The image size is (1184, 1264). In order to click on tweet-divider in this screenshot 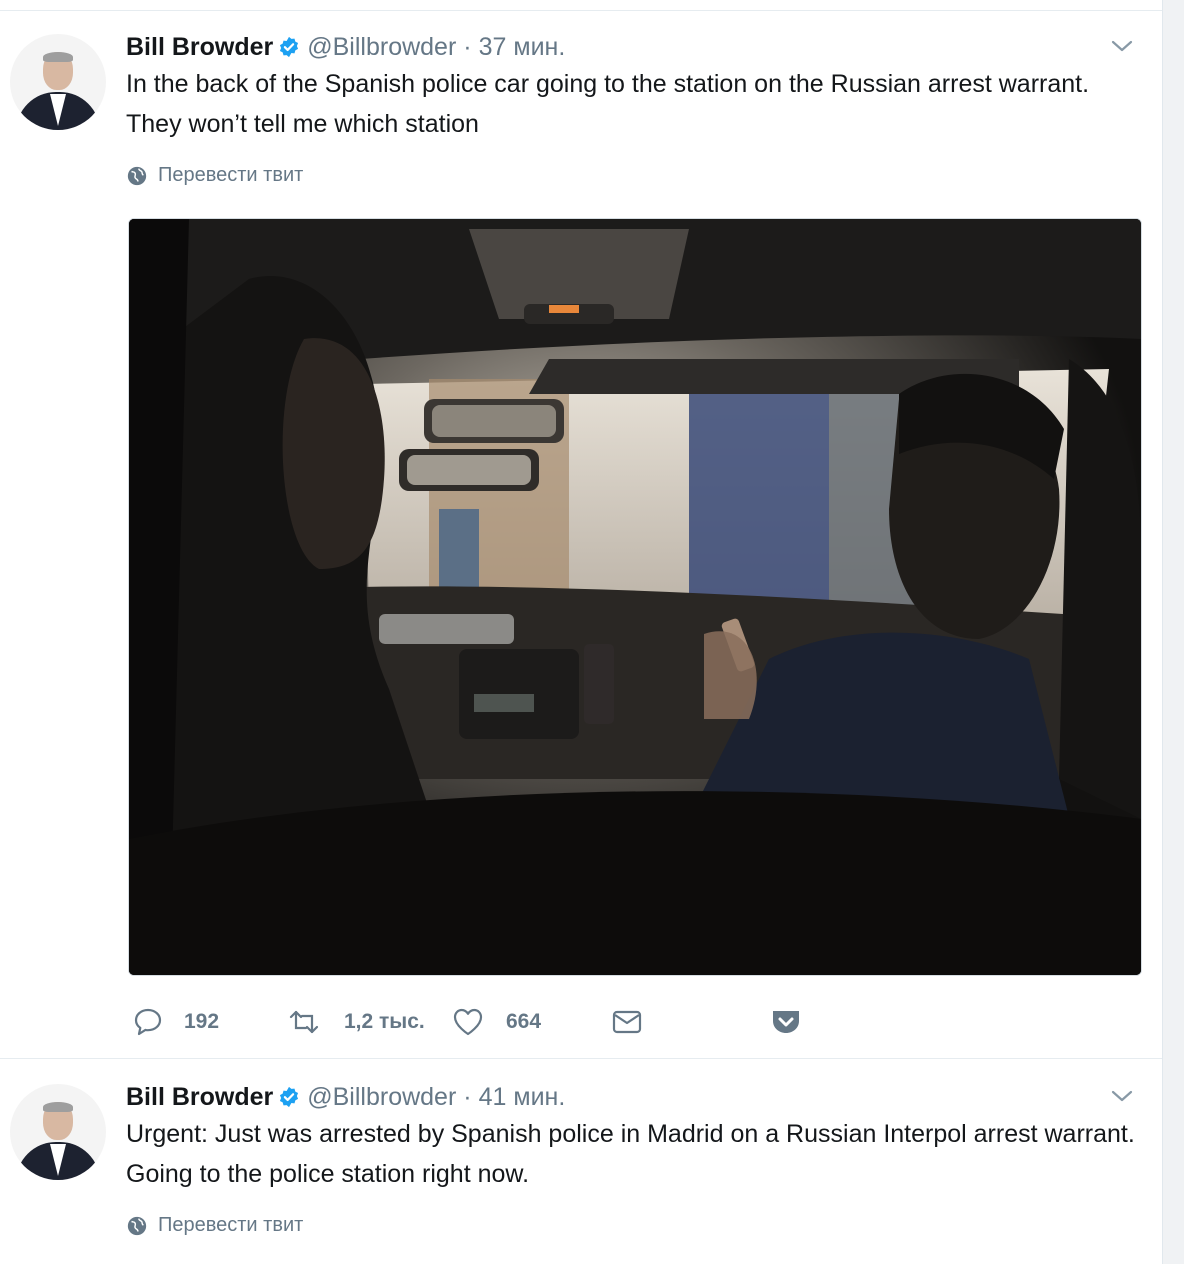, I will do `click(581, 1058)`.